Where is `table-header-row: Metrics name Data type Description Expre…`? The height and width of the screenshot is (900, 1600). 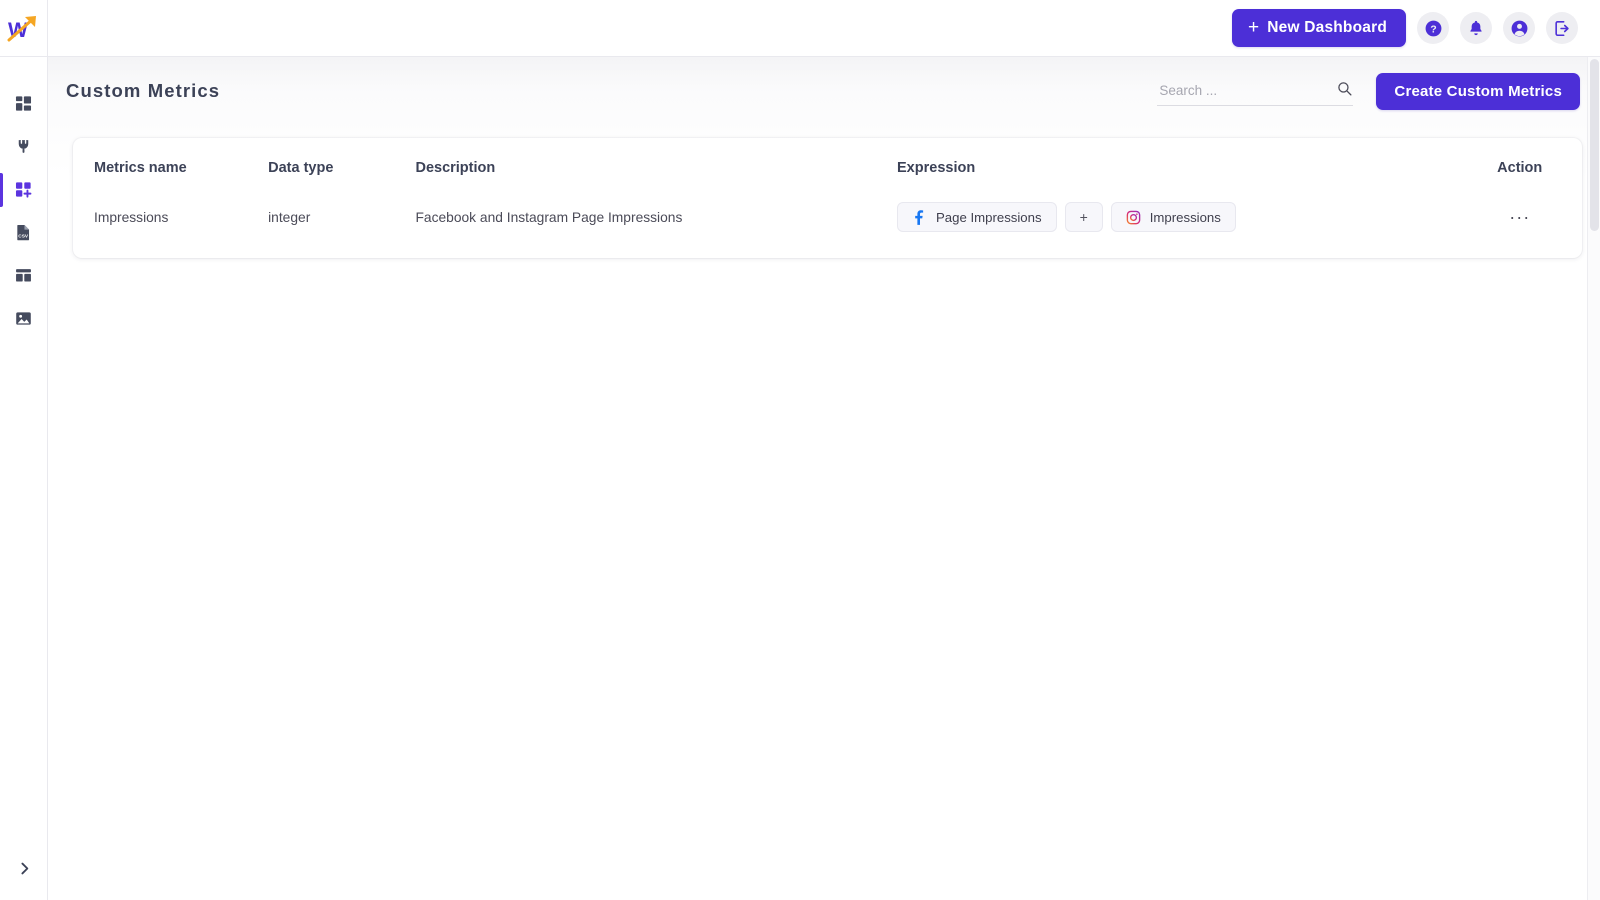 table-header-row: Metrics name Data type Description Expre… is located at coordinates (827, 166).